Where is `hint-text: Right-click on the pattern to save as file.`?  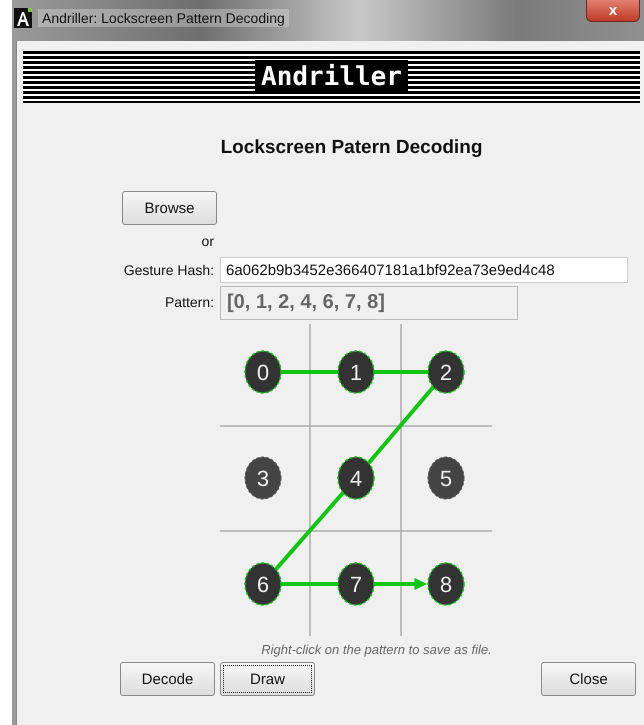
hint-text: Right-click on the pattern to save as file. is located at coordinates (376, 649).